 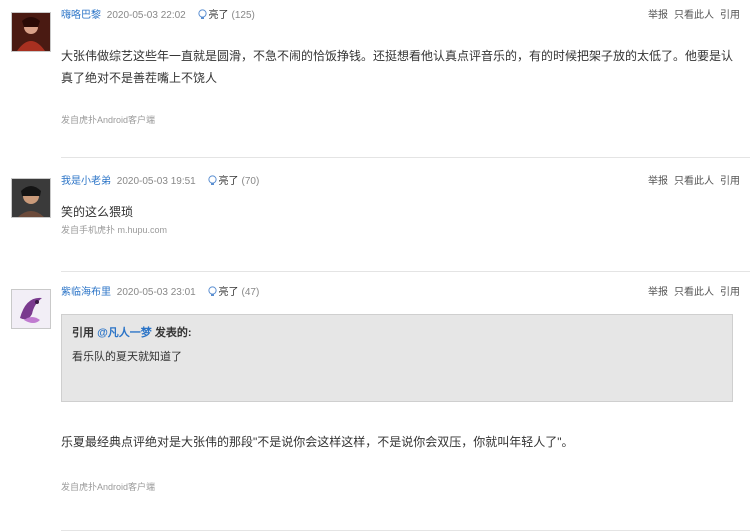 I want to click on post-meta: 嗨咯巴黎 2020-05-03 22:02 亮了 (125), so click(x=158, y=16).